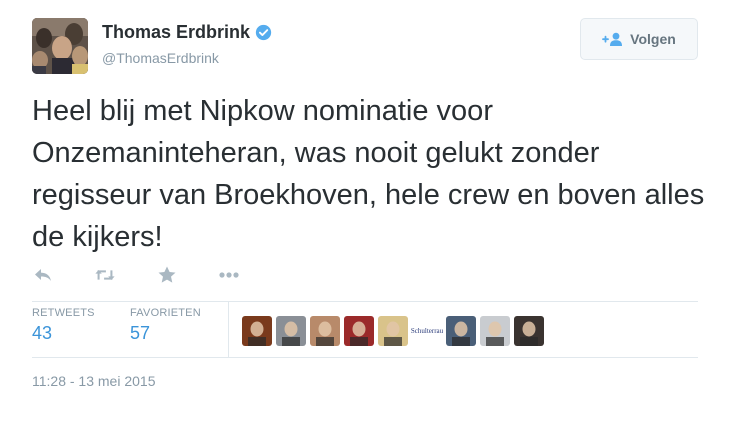 The height and width of the screenshot is (441, 740). What do you see at coordinates (427, 331) in the screenshot?
I see `favoriter-avatar: Schulterrau` at bounding box center [427, 331].